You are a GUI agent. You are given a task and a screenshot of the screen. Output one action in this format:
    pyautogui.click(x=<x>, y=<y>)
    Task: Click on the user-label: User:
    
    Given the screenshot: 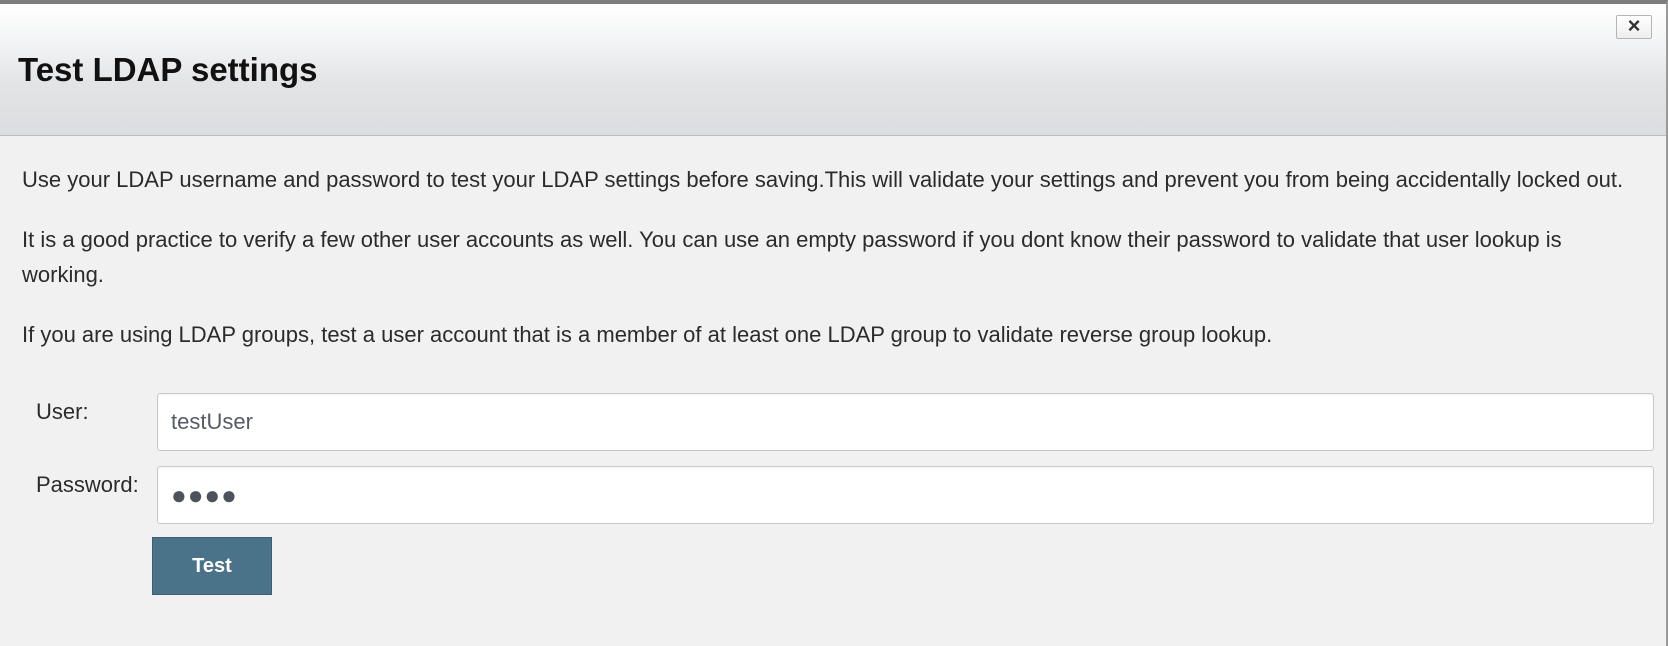 What is the action you would take?
    pyautogui.click(x=62, y=411)
    